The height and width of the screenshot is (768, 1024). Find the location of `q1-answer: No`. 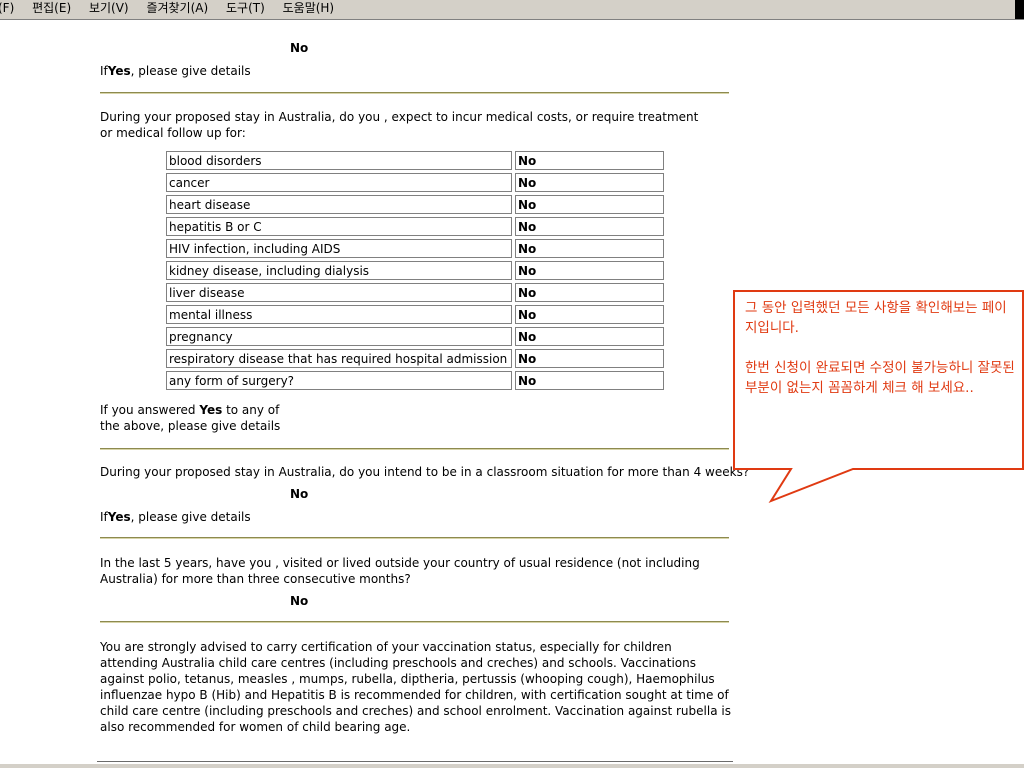

q1-answer: No is located at coordinates (299, 48).